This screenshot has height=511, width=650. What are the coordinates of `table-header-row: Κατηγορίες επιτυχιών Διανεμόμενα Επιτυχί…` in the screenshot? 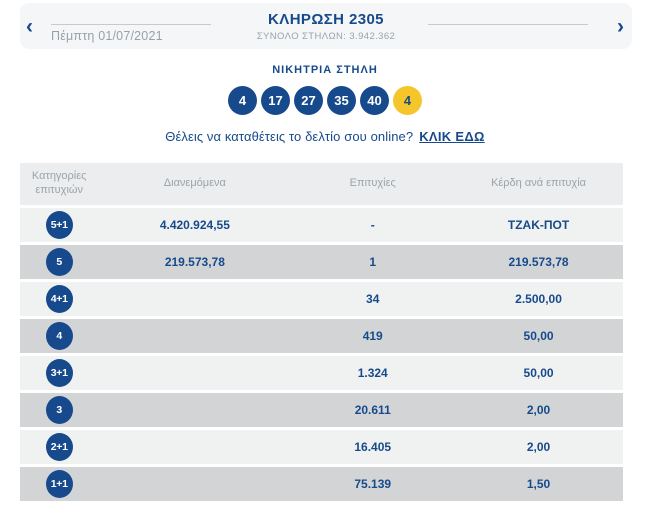 It's located at (321, 184).